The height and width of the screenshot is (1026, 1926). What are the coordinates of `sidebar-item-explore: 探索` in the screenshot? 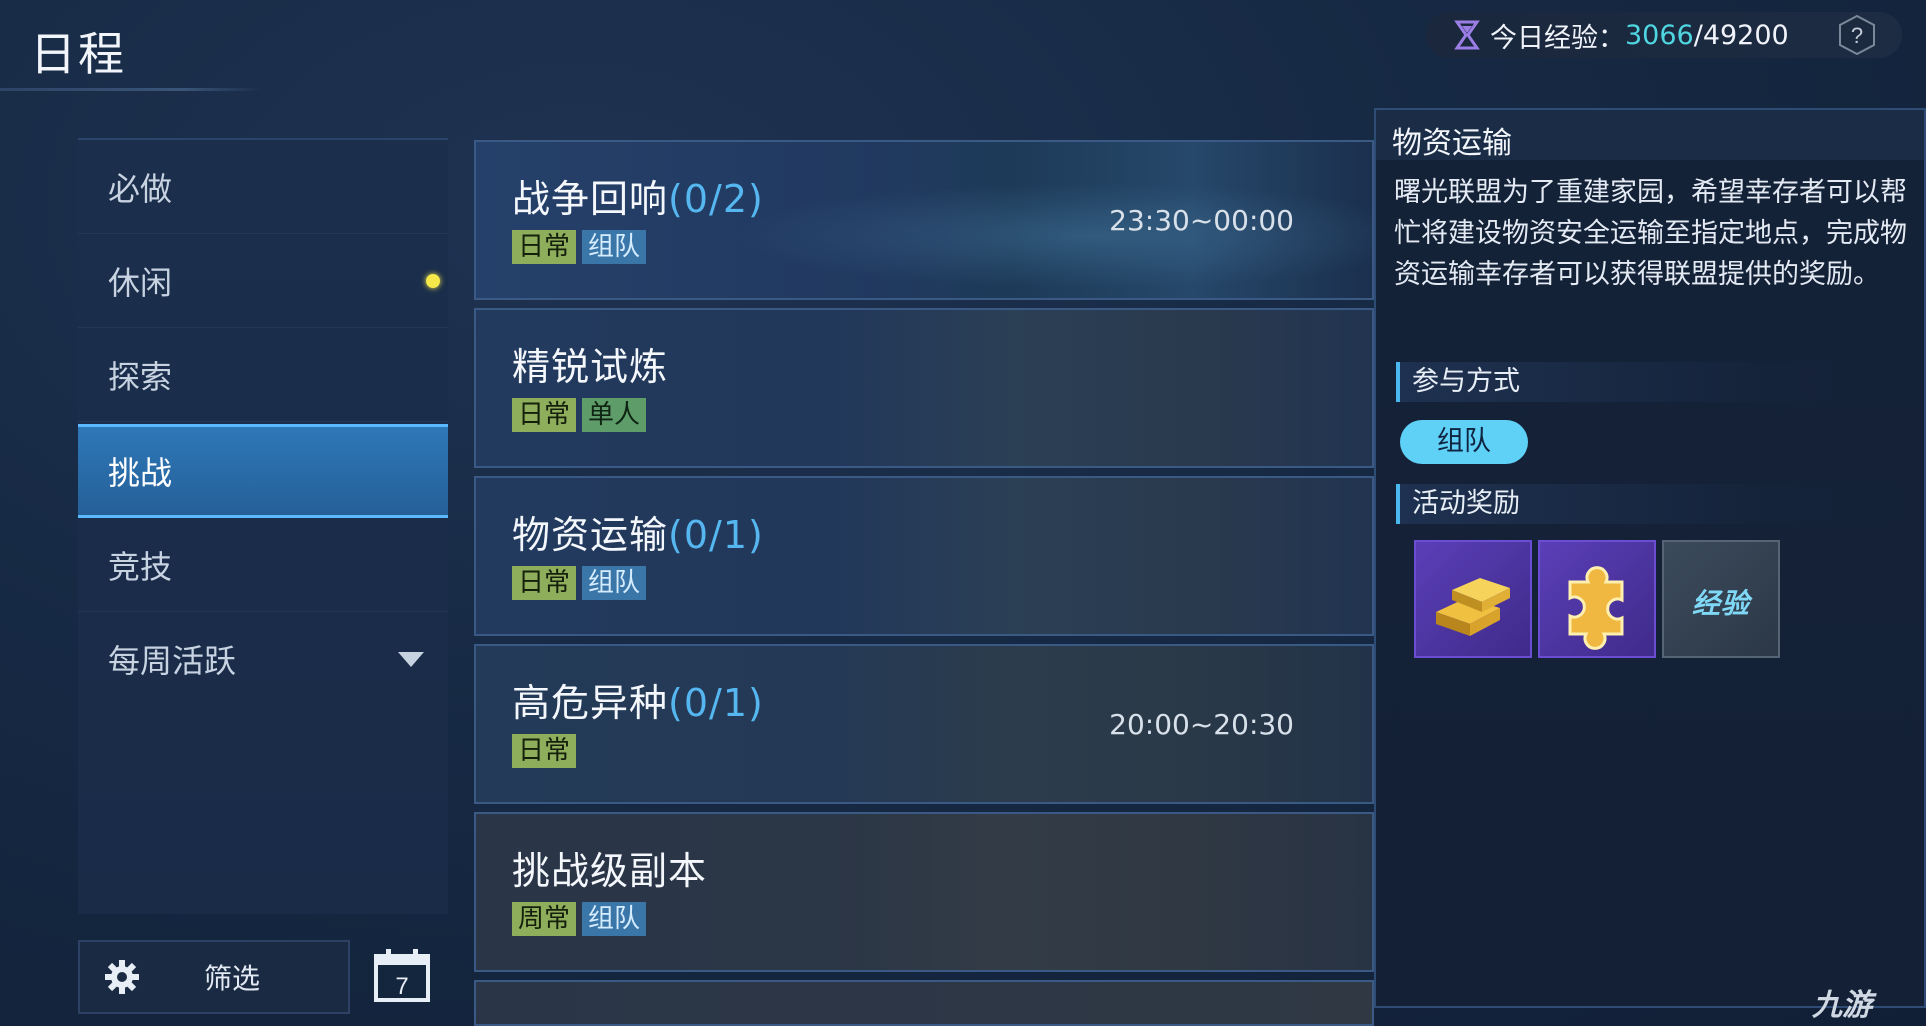 It's located at (263, 375).